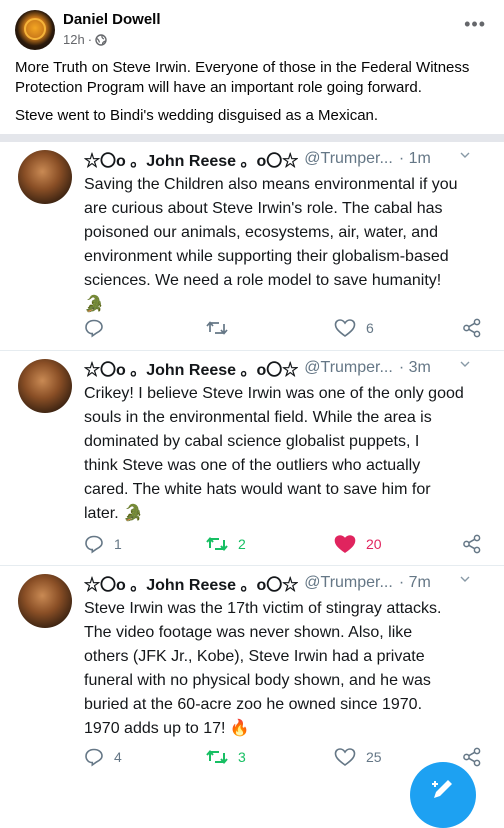 This screenshot has height=828, width=504. What do you see at coordinates (415, 583) in the screenshot?
I see `tweet-time: · 7m` at bounding box center [415, 583].